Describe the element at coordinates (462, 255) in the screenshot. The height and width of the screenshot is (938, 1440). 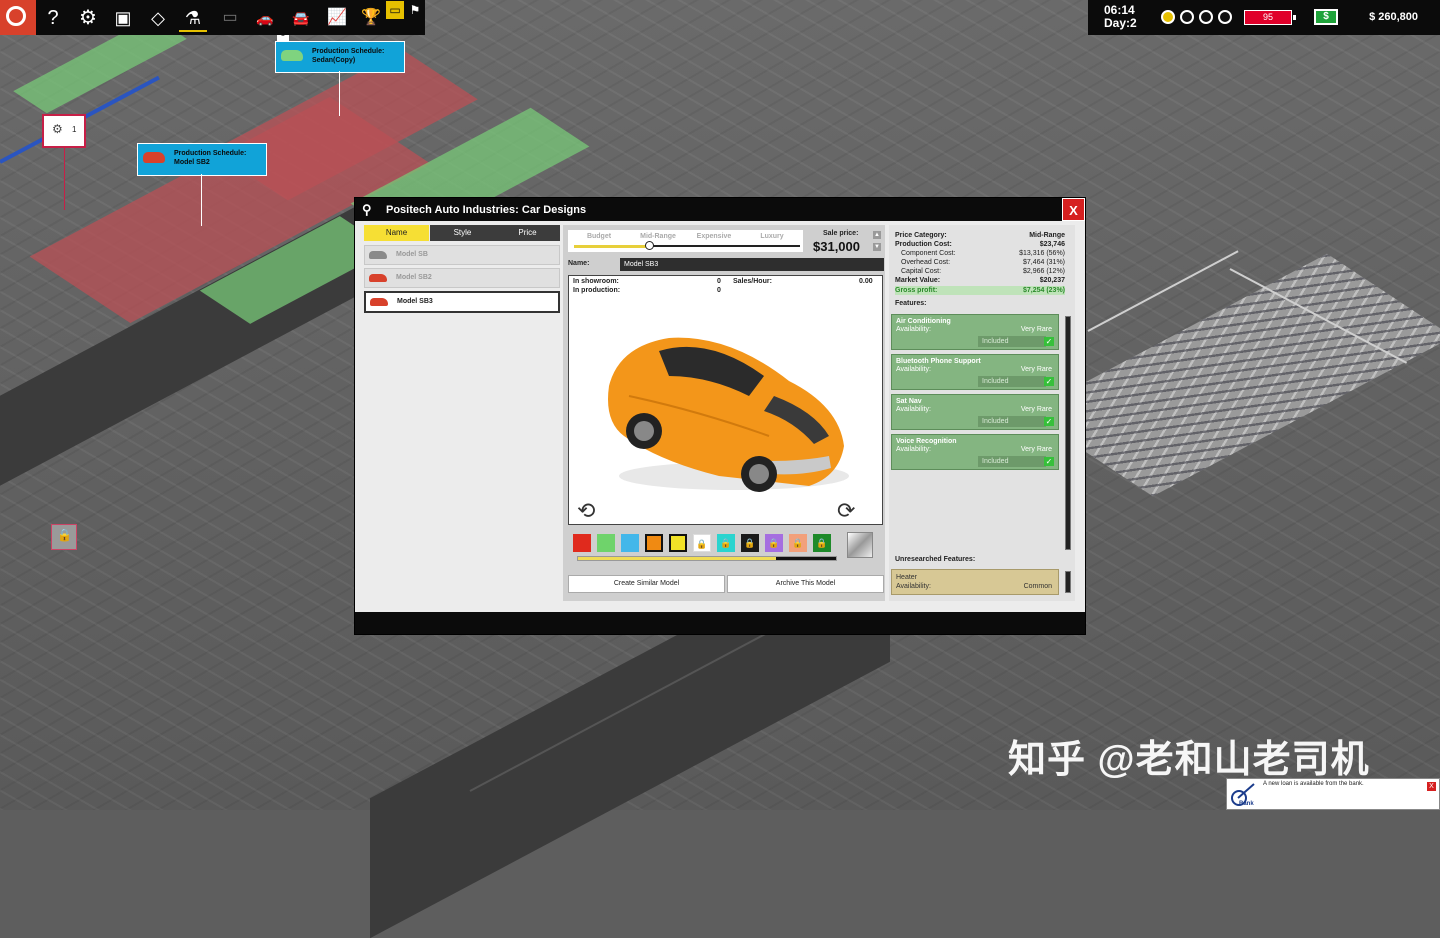
I see `model-list-item: Model SB` at that location.